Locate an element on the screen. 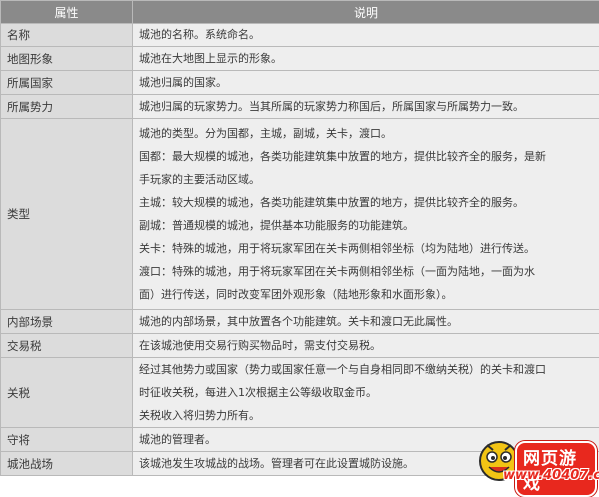 This screenshot has width=599, height=497. attribute-description: 在该城池使用交易行购买物品时，需支付交易税。 is located at coordinates (366, 346).